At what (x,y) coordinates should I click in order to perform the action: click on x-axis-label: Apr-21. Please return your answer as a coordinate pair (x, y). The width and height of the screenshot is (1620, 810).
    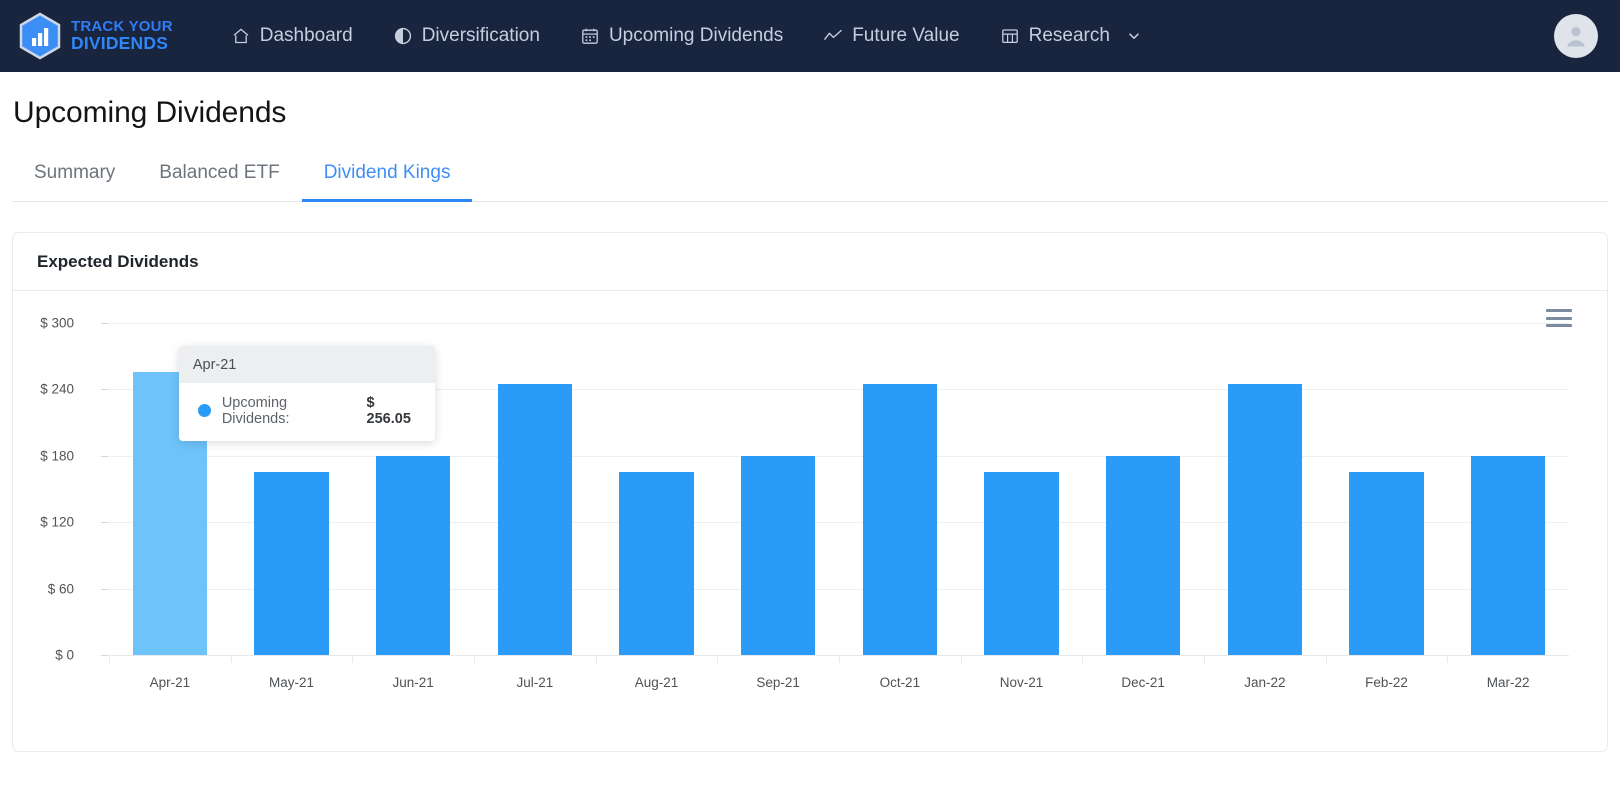
    Looking at the image, I should click on (170, 682).